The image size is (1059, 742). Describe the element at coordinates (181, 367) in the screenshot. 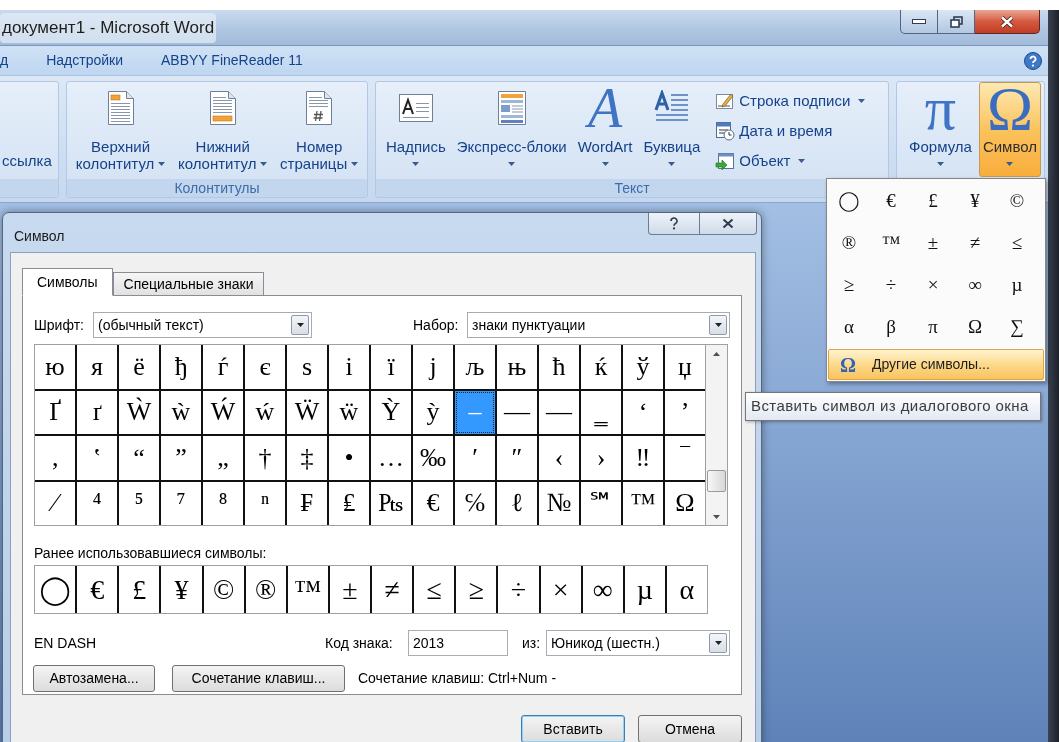

I see `symbol-cell: ђ` at that location.